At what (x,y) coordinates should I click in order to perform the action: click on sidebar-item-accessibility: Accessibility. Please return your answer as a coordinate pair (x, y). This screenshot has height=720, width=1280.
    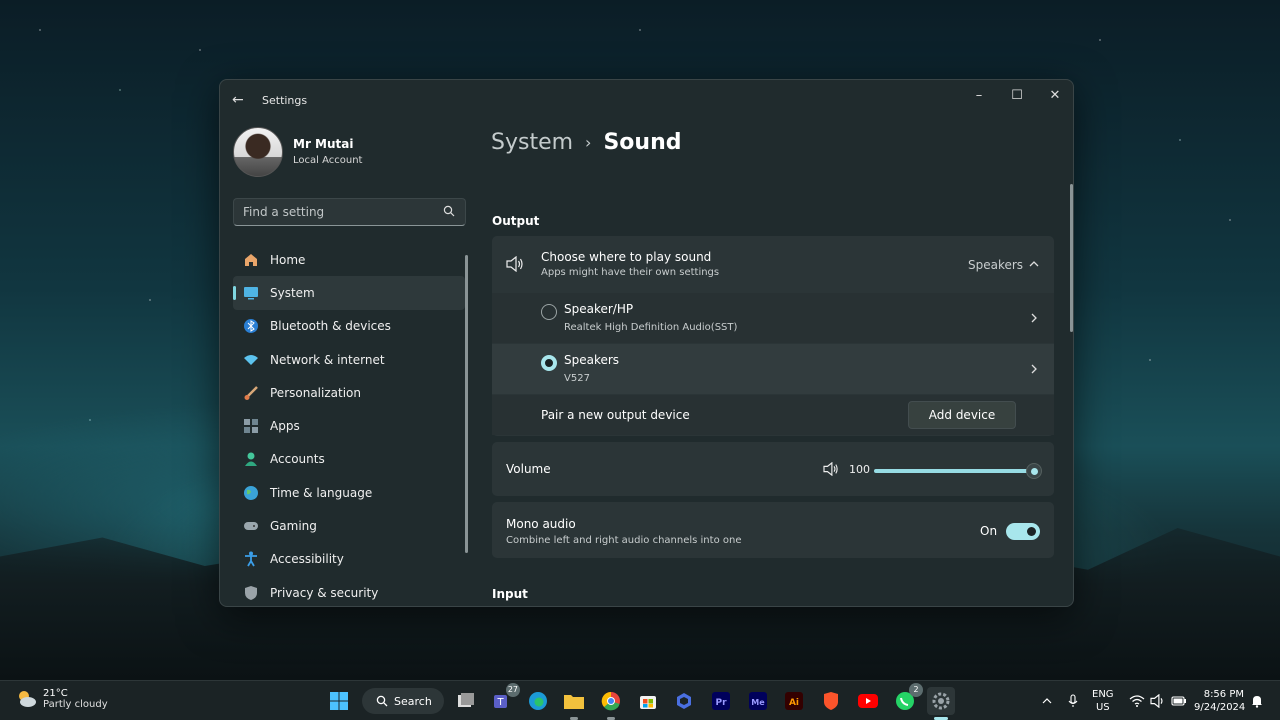
    Looking at the image, I should click on (349, 559).